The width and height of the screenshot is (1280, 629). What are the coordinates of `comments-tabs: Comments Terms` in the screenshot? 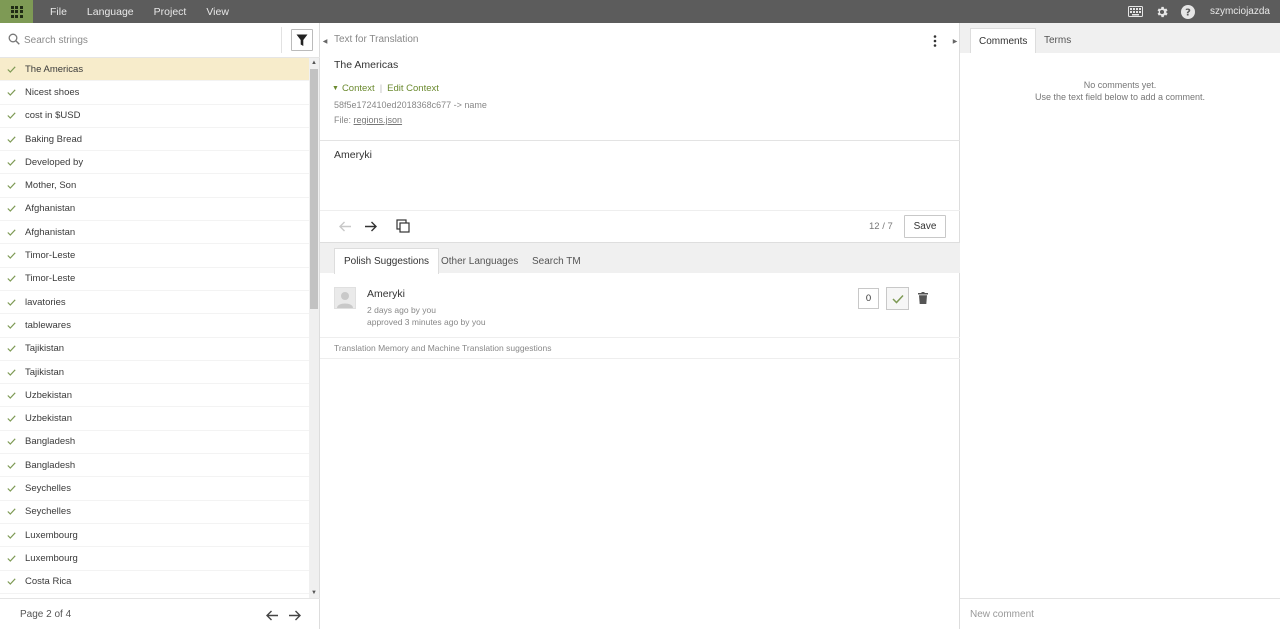 It's located at (1120, 38).